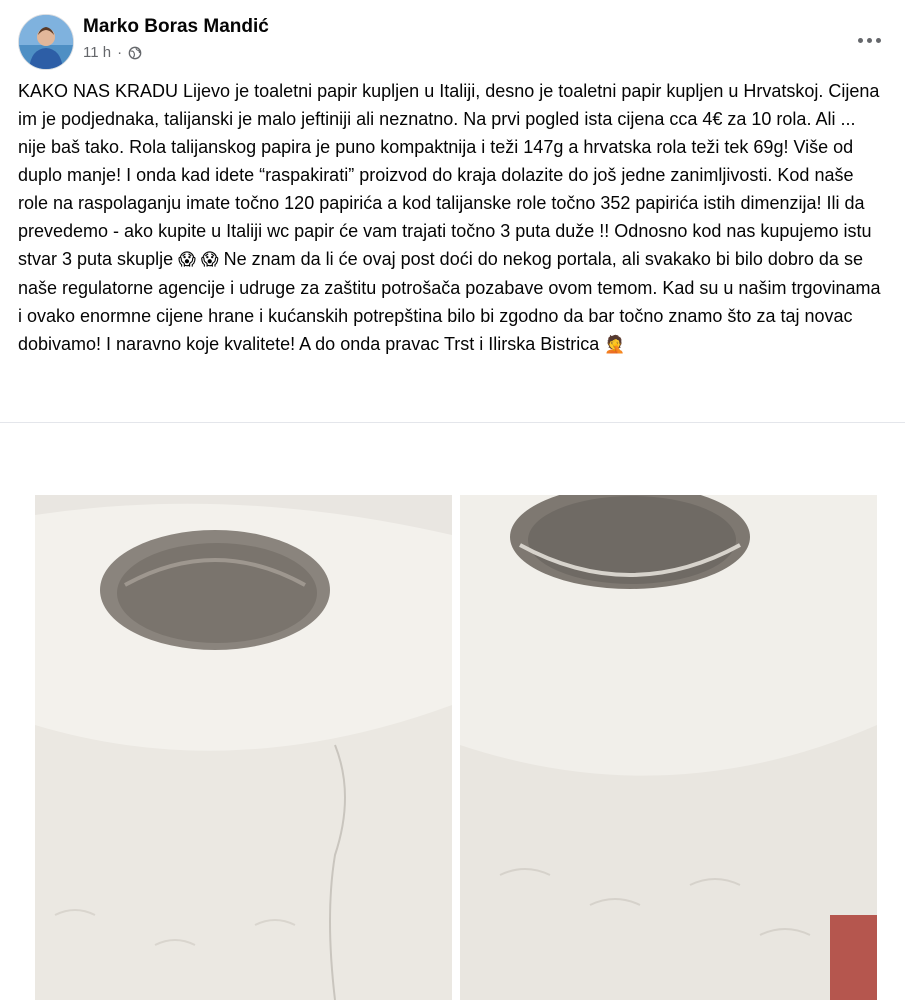 This screenshot has height=1000, width=905. I want to click on post-time: 11 h, so click(97, 52).